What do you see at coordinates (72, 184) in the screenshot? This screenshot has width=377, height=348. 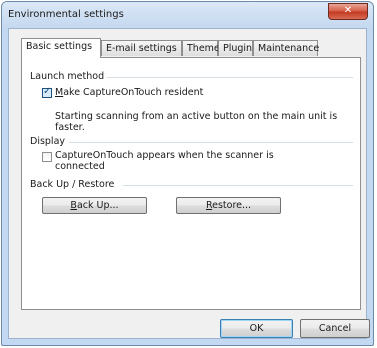 I see `backup-restore-title: Back Up / Restore` at bounding box center [72, 184].